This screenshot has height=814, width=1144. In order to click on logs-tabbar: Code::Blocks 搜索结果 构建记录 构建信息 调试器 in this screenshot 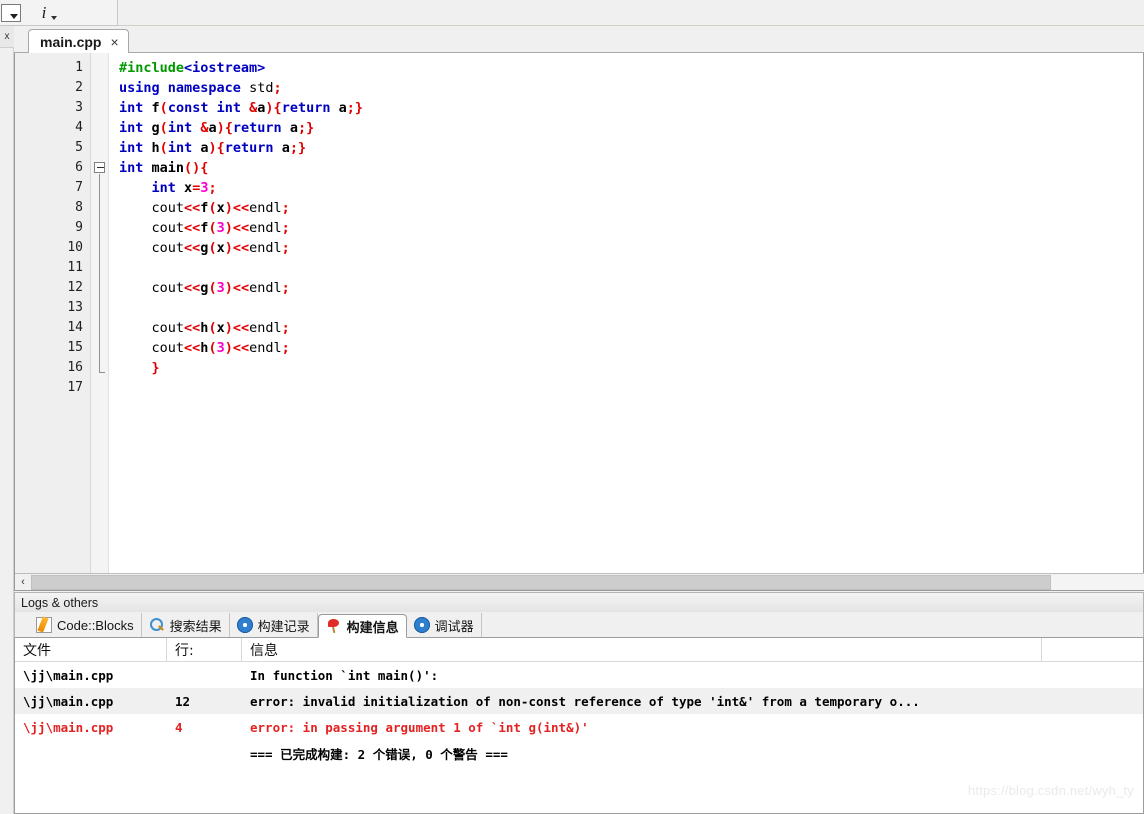, I will do `click(579, 625)`.